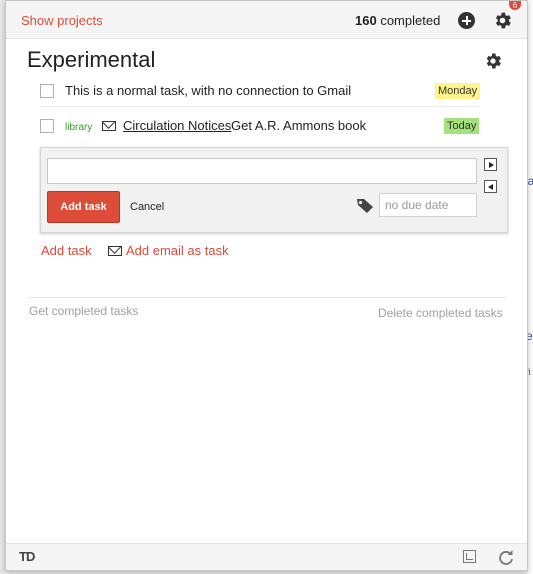 This screenshot has width=533, height=574. What do you see at coordinates (515, 5) in the screenshot?
I see `notification-badge: 6` at bounding box center [515, 5].